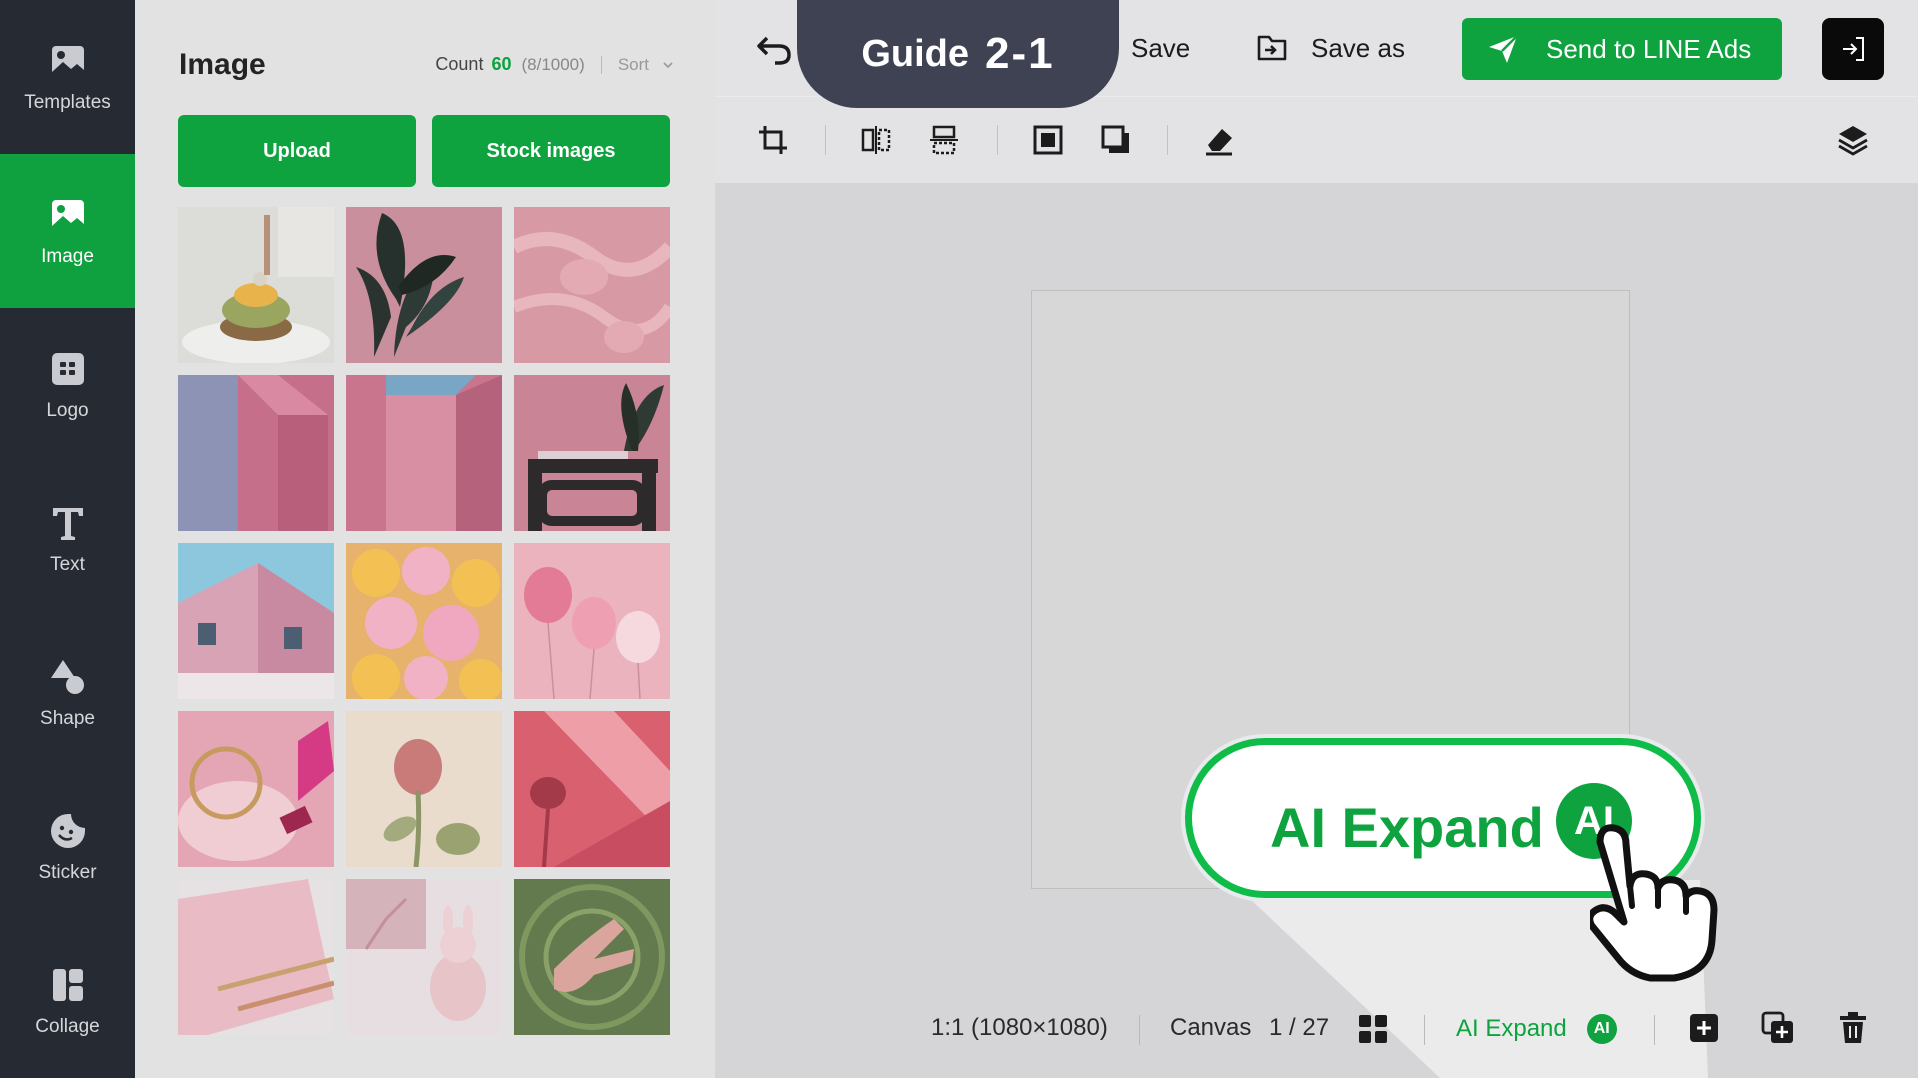  I want to click on ai-badge: AI, so click(1601, 1029).